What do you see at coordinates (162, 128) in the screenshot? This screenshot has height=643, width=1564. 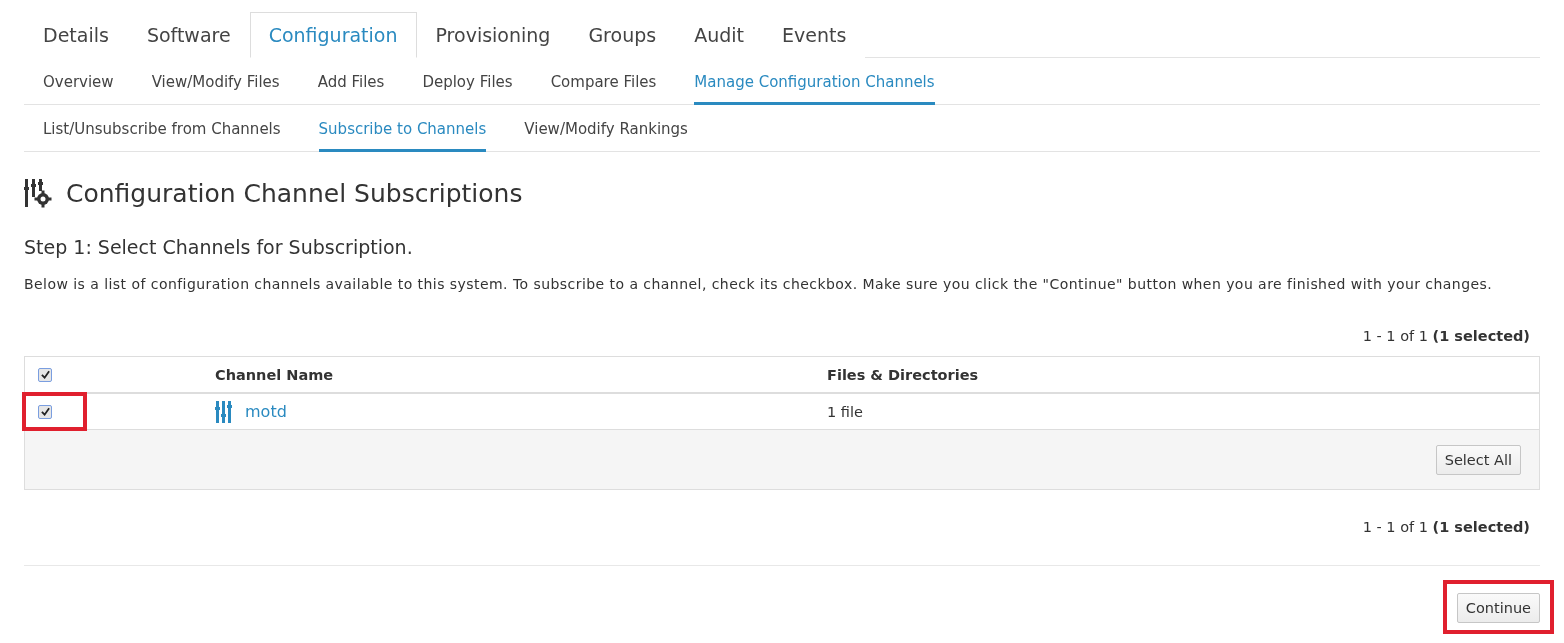 I see `sub-tab: List/Unsubscribe from Channels` at bounding box center [162, 128].